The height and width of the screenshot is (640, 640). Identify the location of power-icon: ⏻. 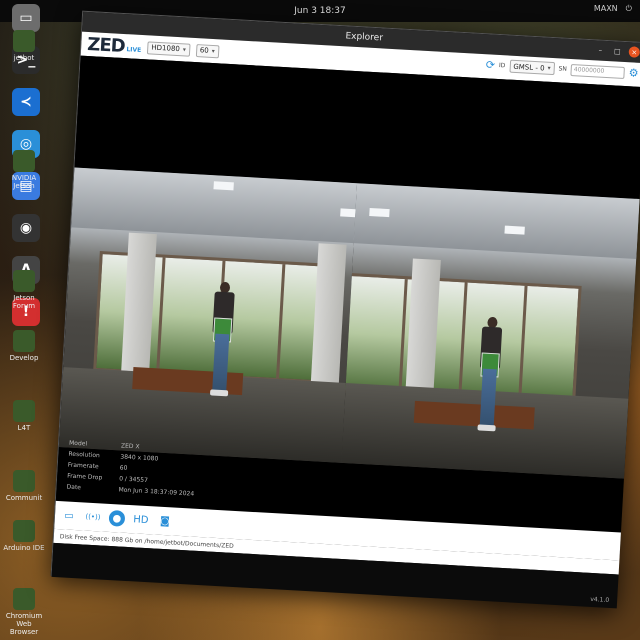
(629, 9).